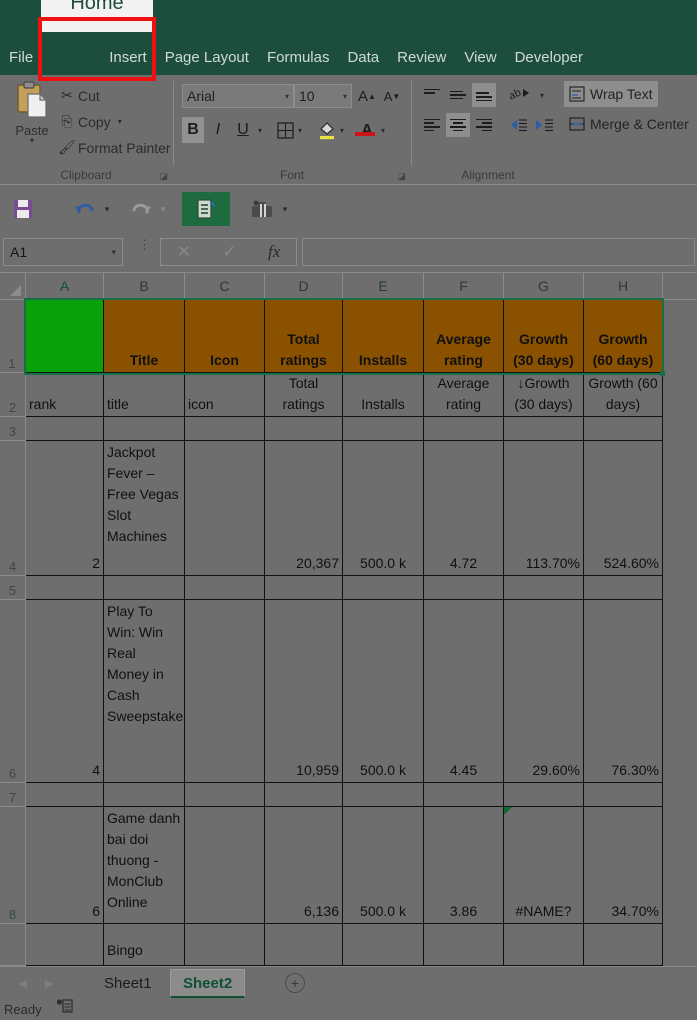 The width and height of the screenshot is (697, 1020). Describe the element at coordinates (225, 945) in the screenshot. I see `cell-C9` at that location.